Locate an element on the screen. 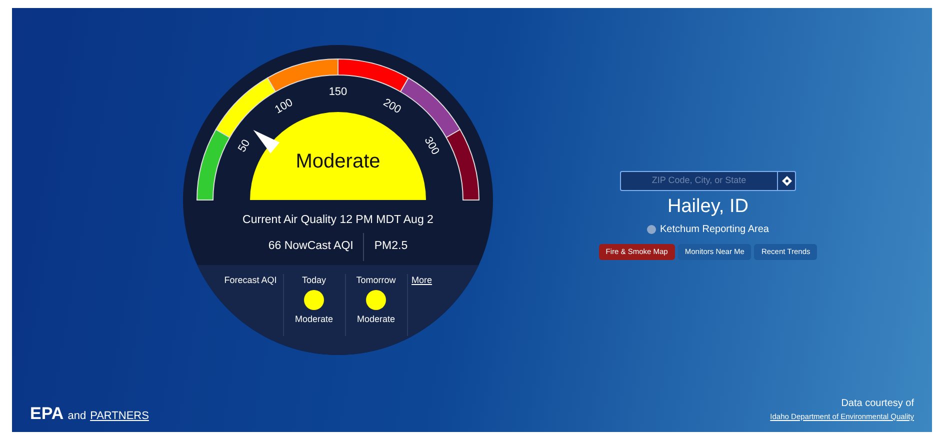 This screenshot has width=942, height=435. courtesy-label: Data courtesy of is located at coordinates (877, 403).